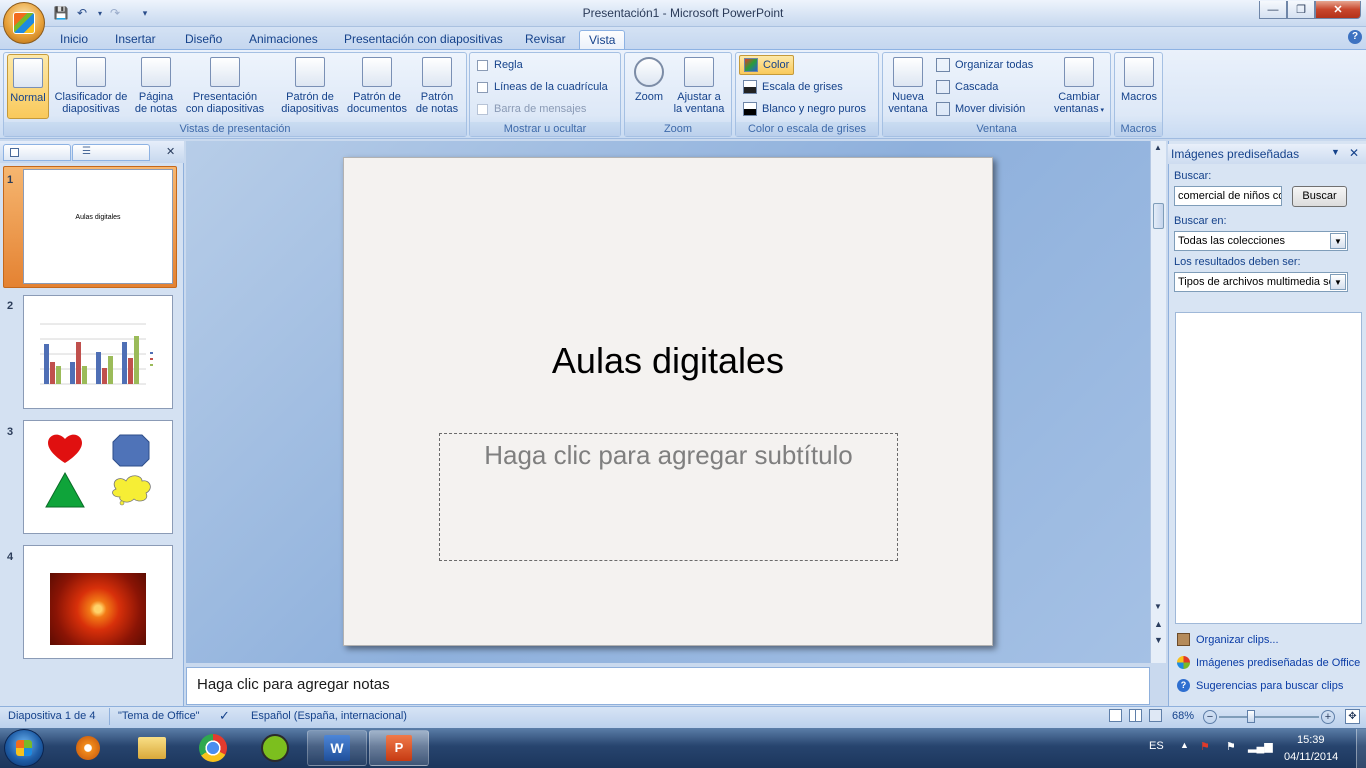  What do you see at coordinates (1355, 37) in the screenshot?
I see `help-icon: ?` at bounding box center [1355, 37].